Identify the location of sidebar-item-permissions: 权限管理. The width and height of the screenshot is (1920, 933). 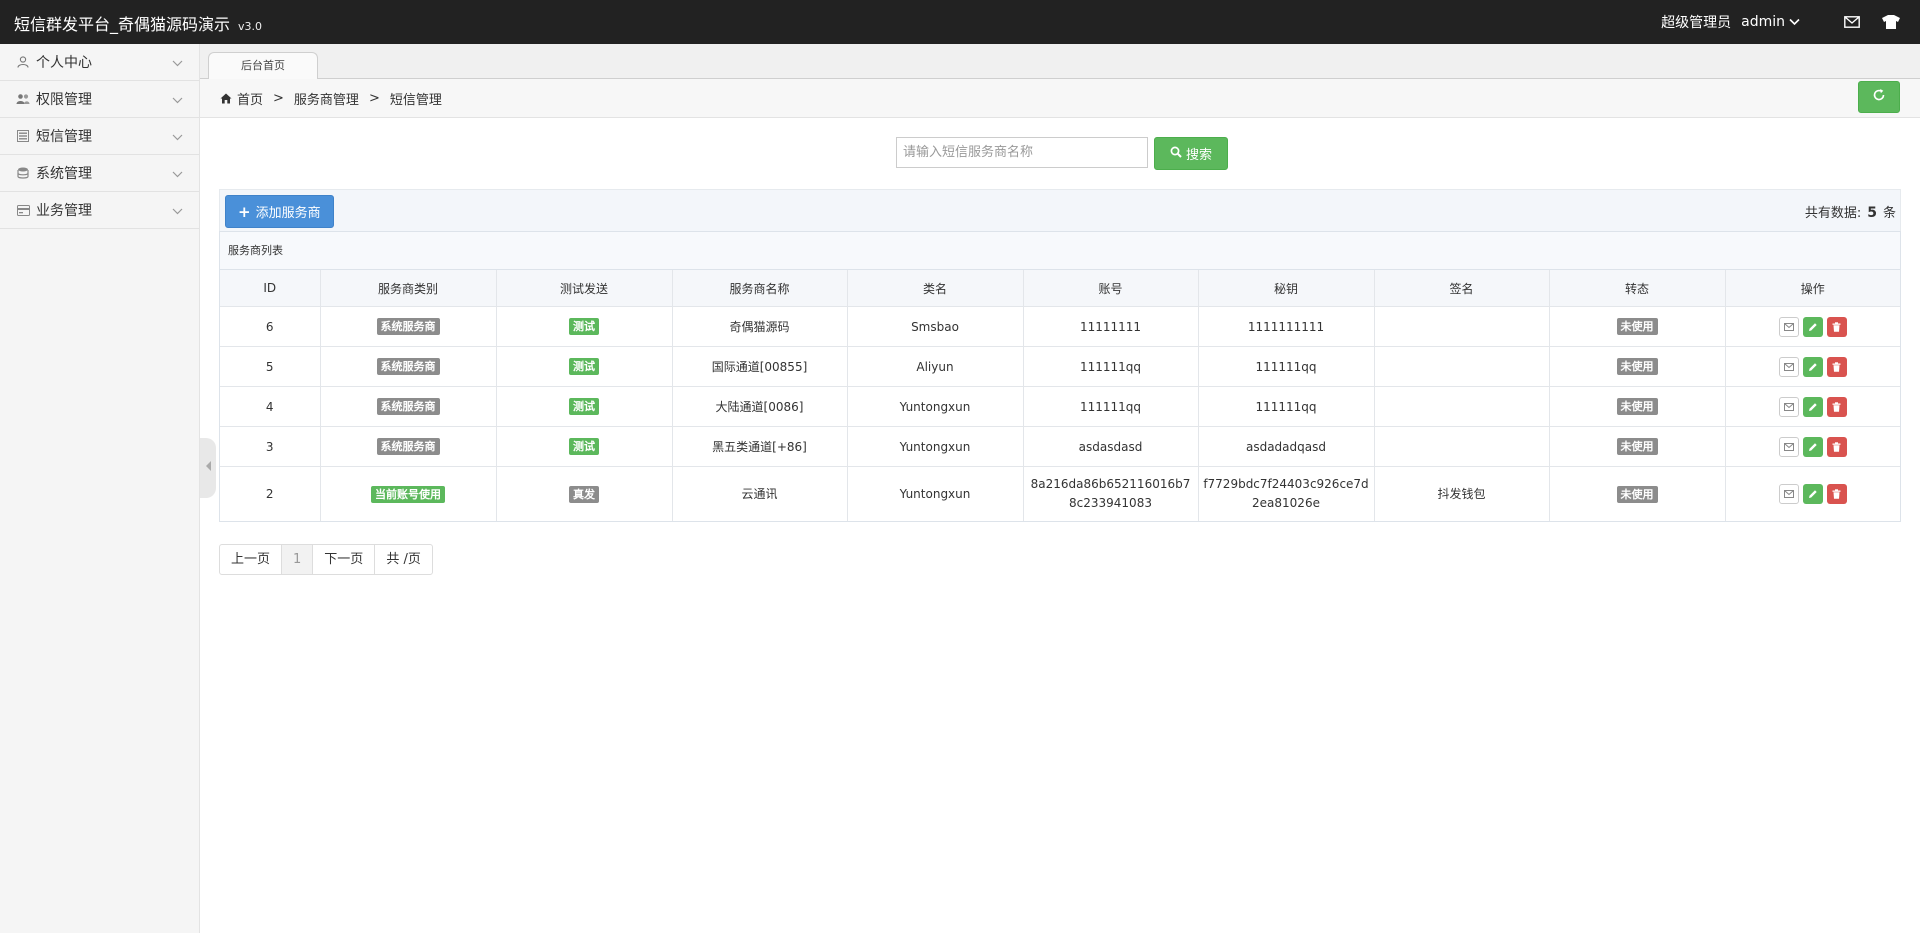
(99, 99).